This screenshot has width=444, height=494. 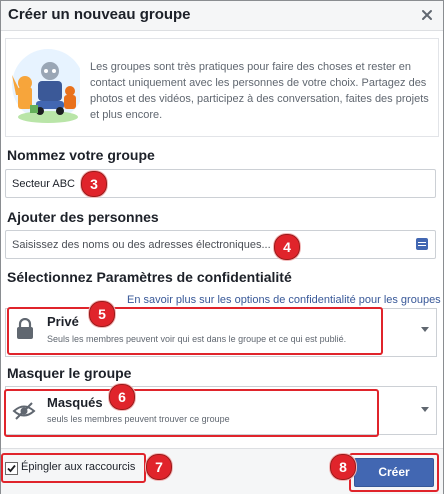 I want to click on group-name-input: Secteur ABC, so click(x=220, y=183).